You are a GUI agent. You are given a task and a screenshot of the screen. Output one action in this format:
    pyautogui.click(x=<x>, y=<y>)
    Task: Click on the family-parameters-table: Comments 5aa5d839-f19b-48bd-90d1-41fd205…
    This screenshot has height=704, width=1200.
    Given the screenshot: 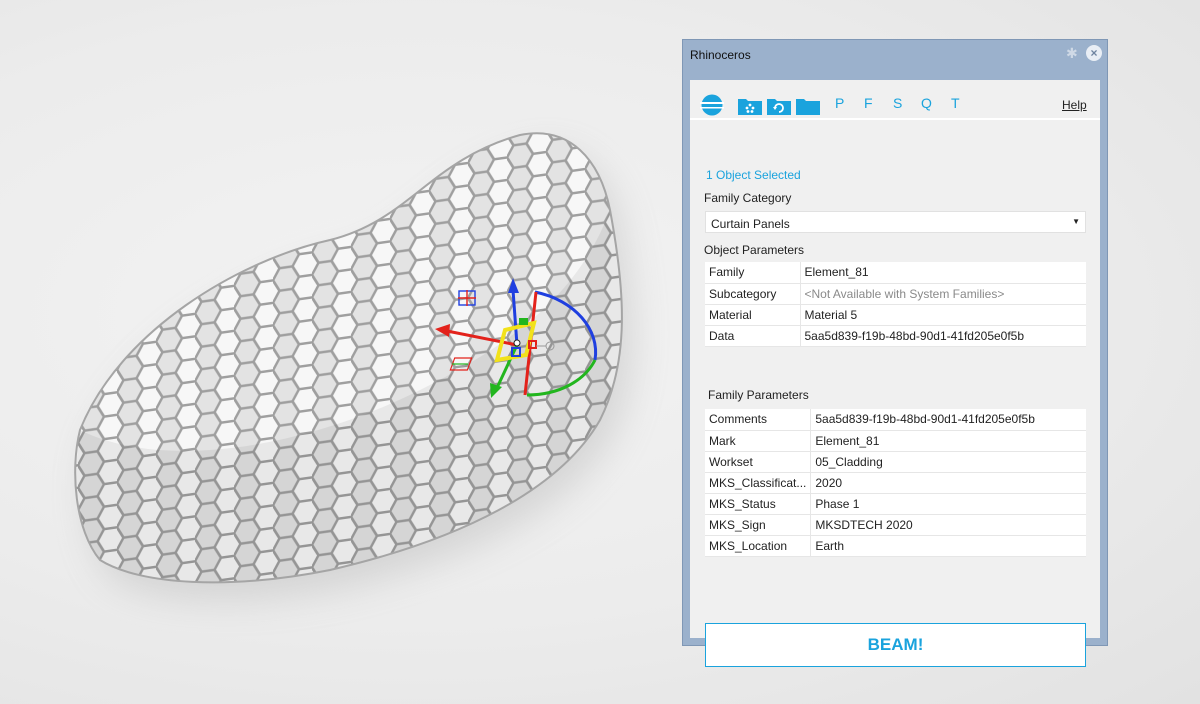 What is the action you would take?
    pyautogui.click(x=895, y=483)
    